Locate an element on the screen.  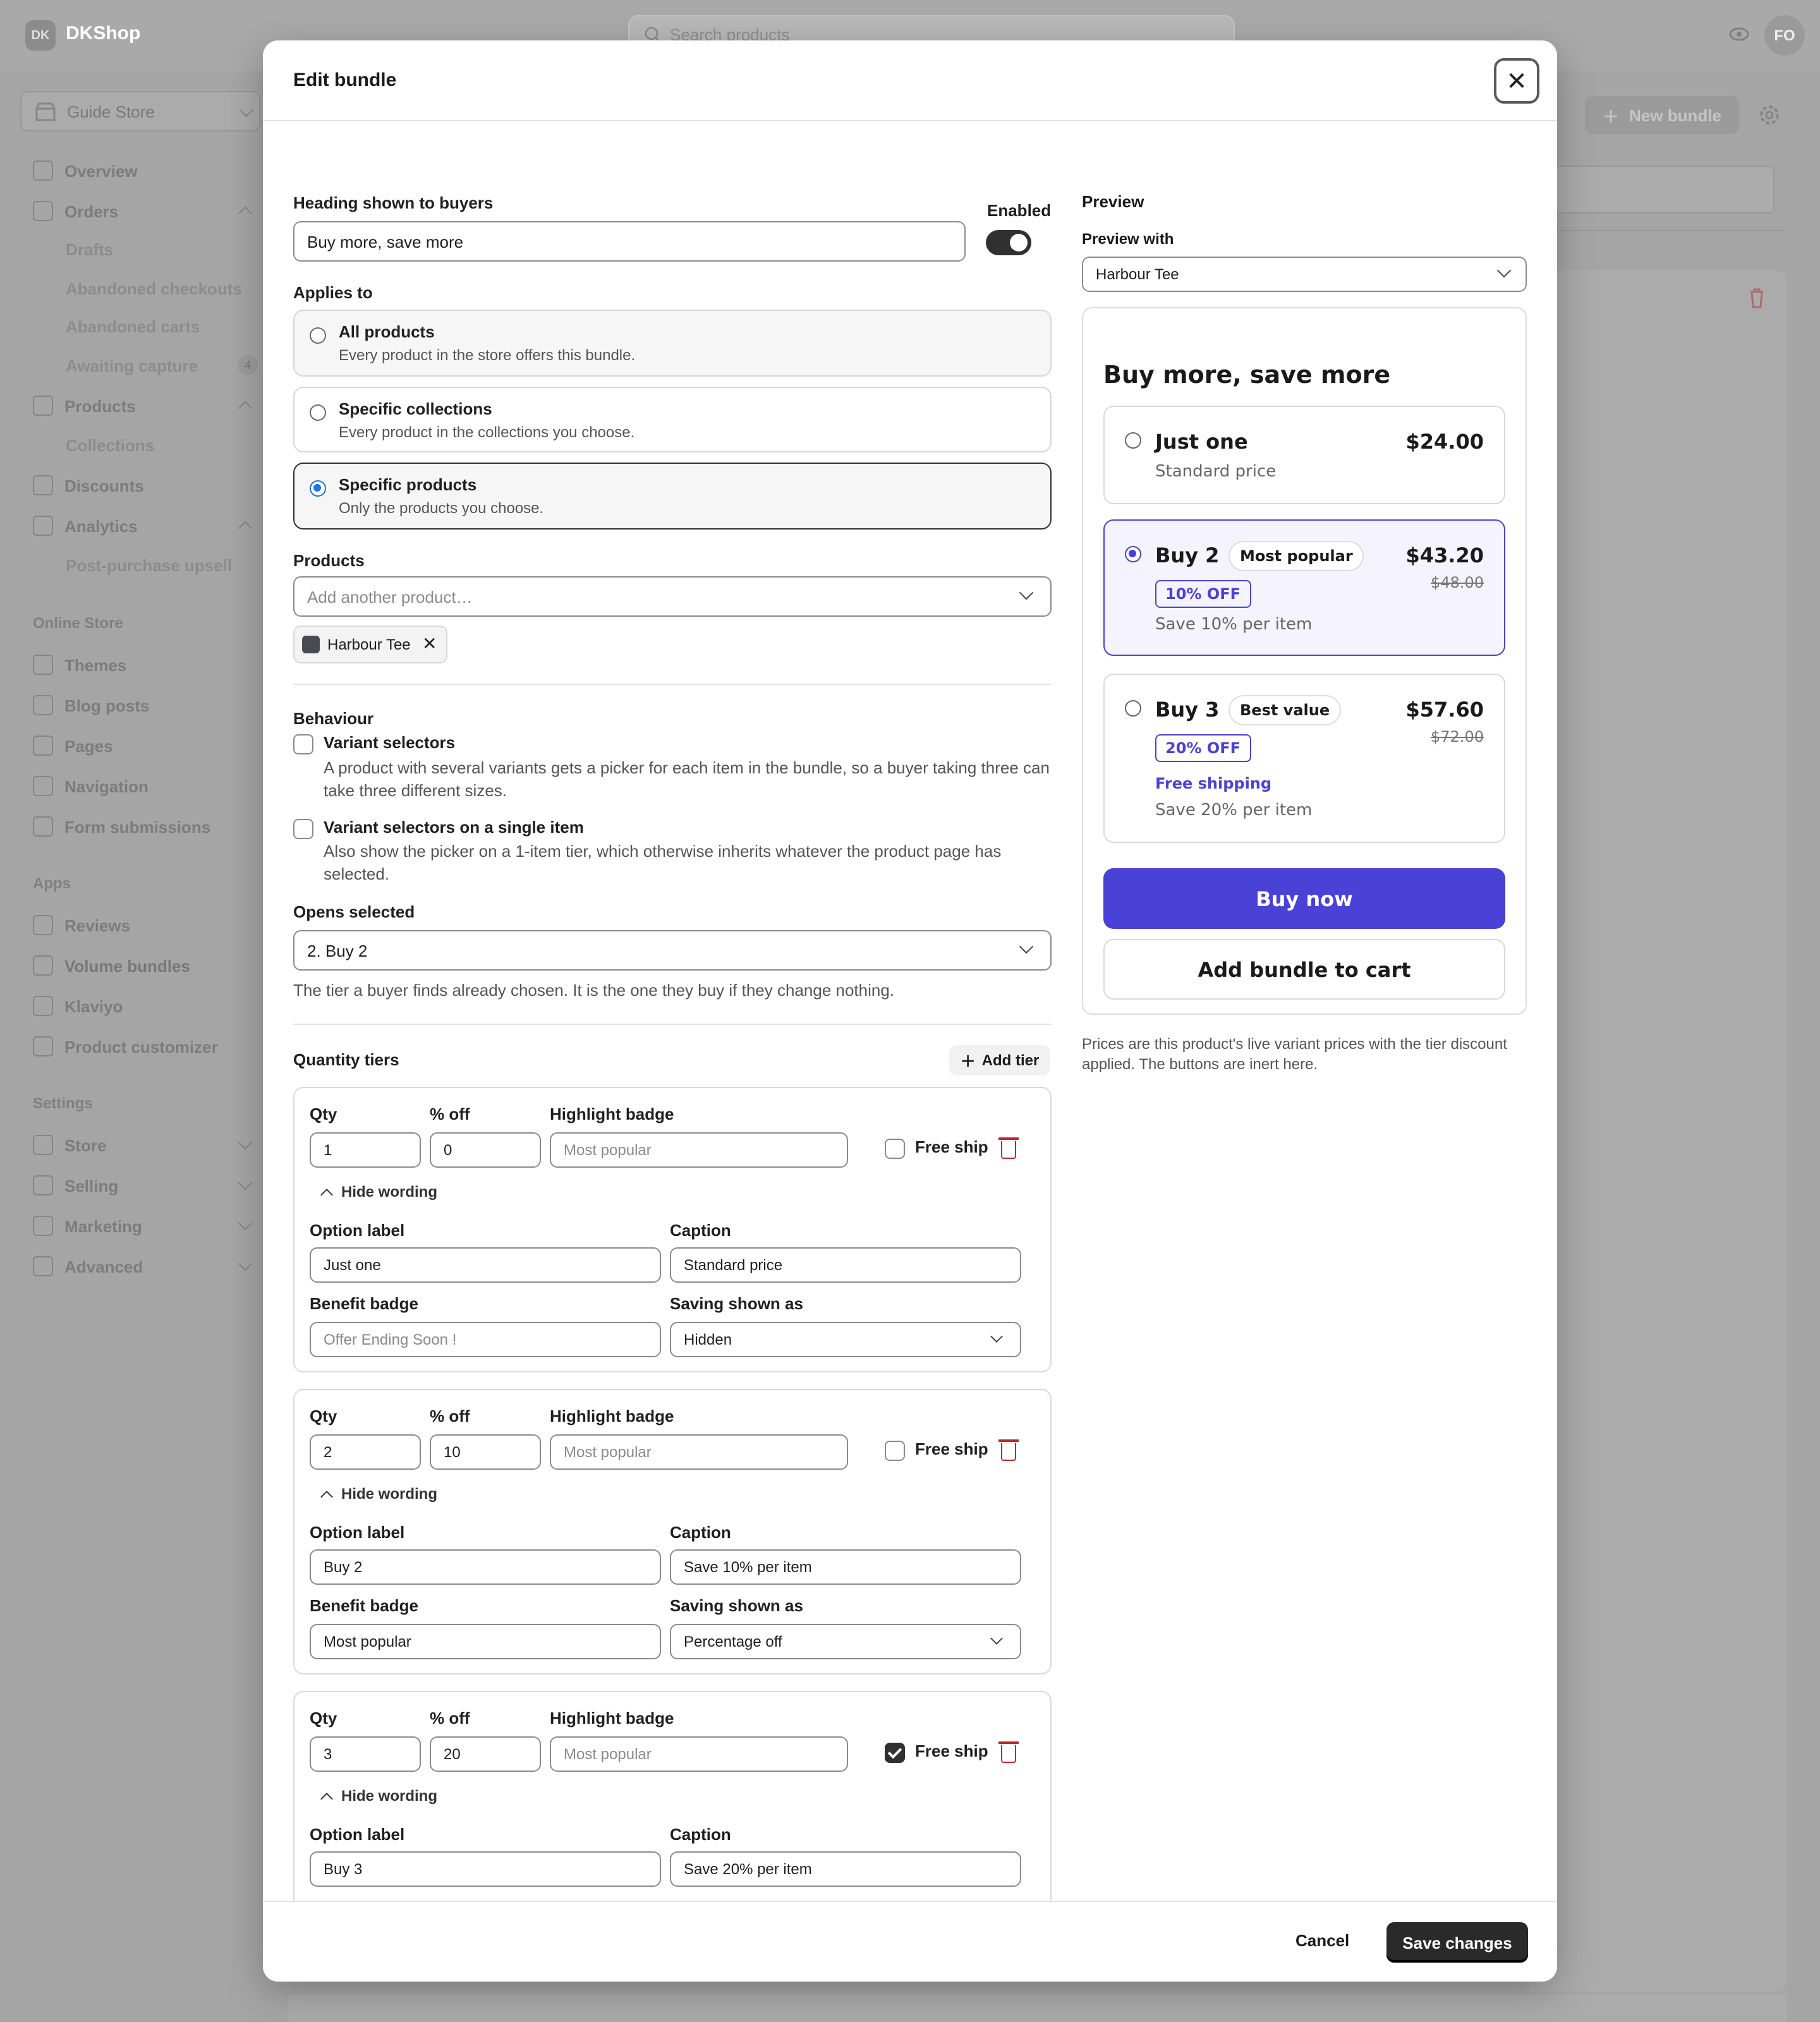
pct-off-input: 10 is located at coordinates (485, 1452).